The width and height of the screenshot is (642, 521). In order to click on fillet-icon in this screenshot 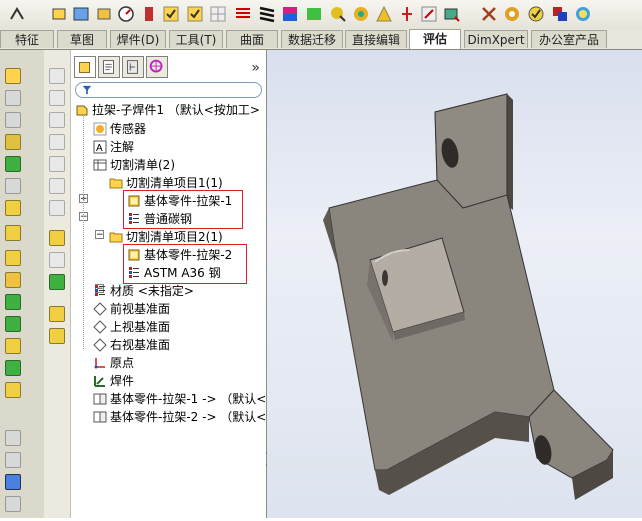, I will do `click(13, 208)`.